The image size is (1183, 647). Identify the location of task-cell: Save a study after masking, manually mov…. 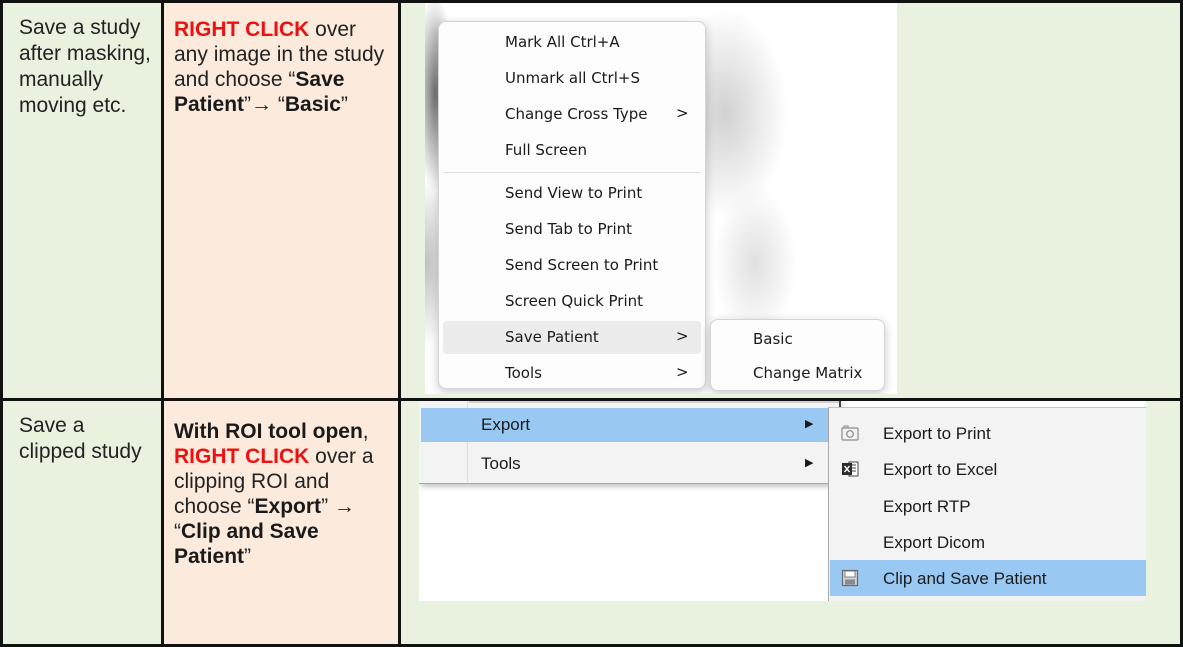
(82, 200).